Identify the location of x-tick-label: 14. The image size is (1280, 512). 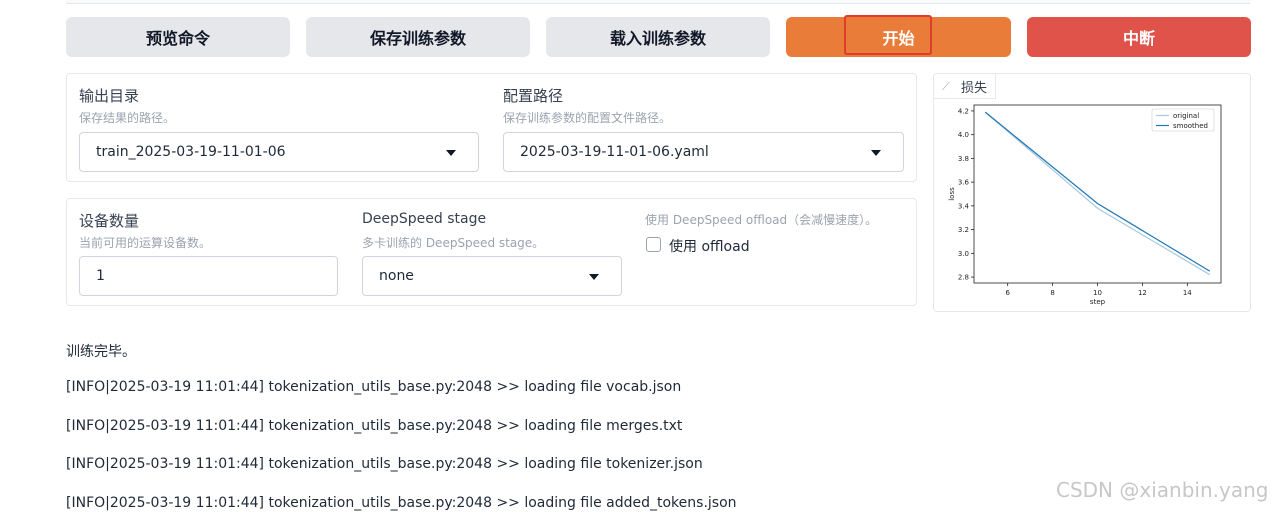
(1187, 293).